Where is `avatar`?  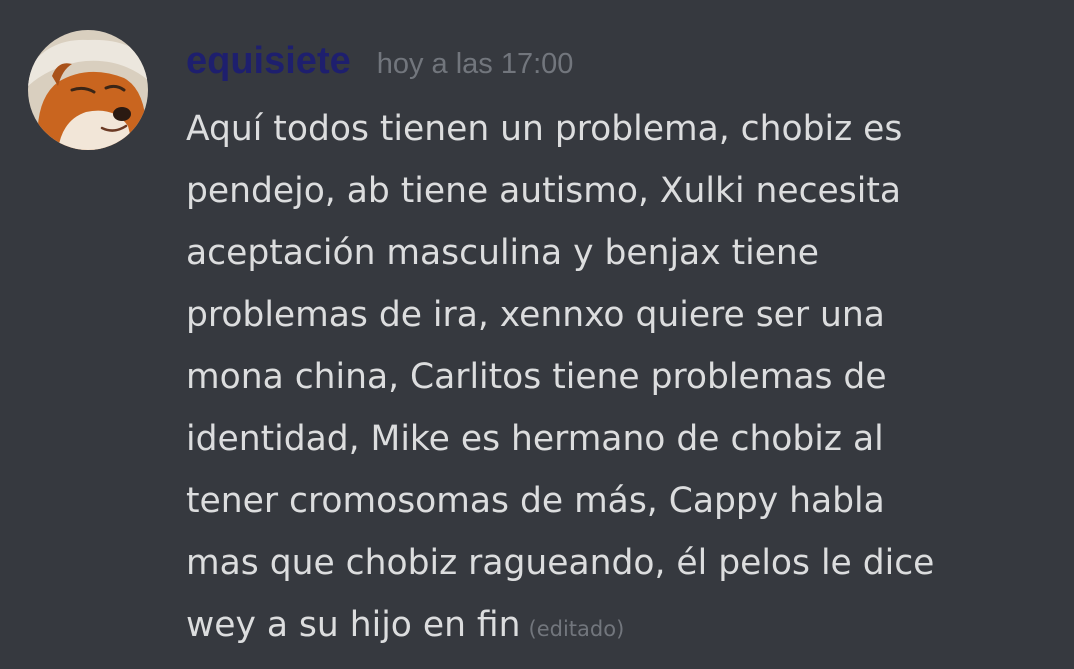 avatar is located at coordinates (88, 90).